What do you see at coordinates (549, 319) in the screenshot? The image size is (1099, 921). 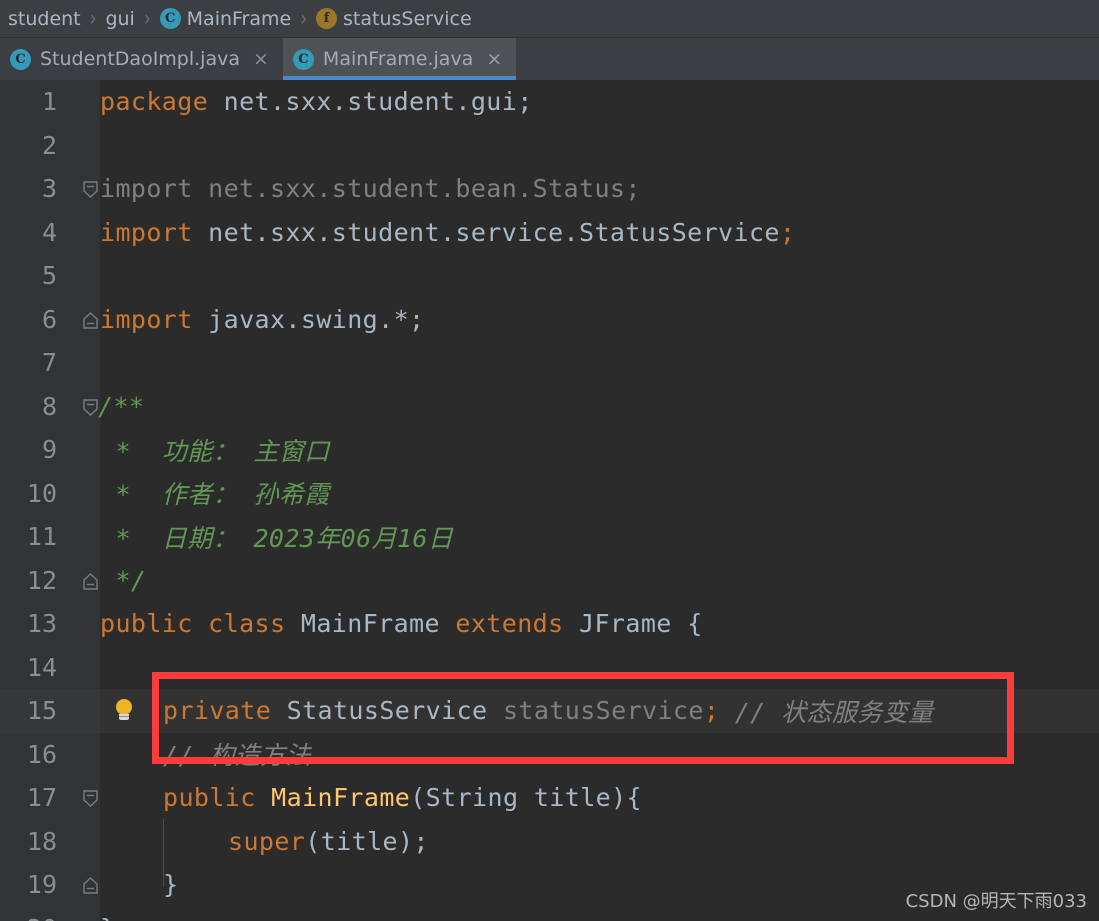 I see `editor-line-6: 6 import javax.swing.*;` at bounding box center [549, 319].